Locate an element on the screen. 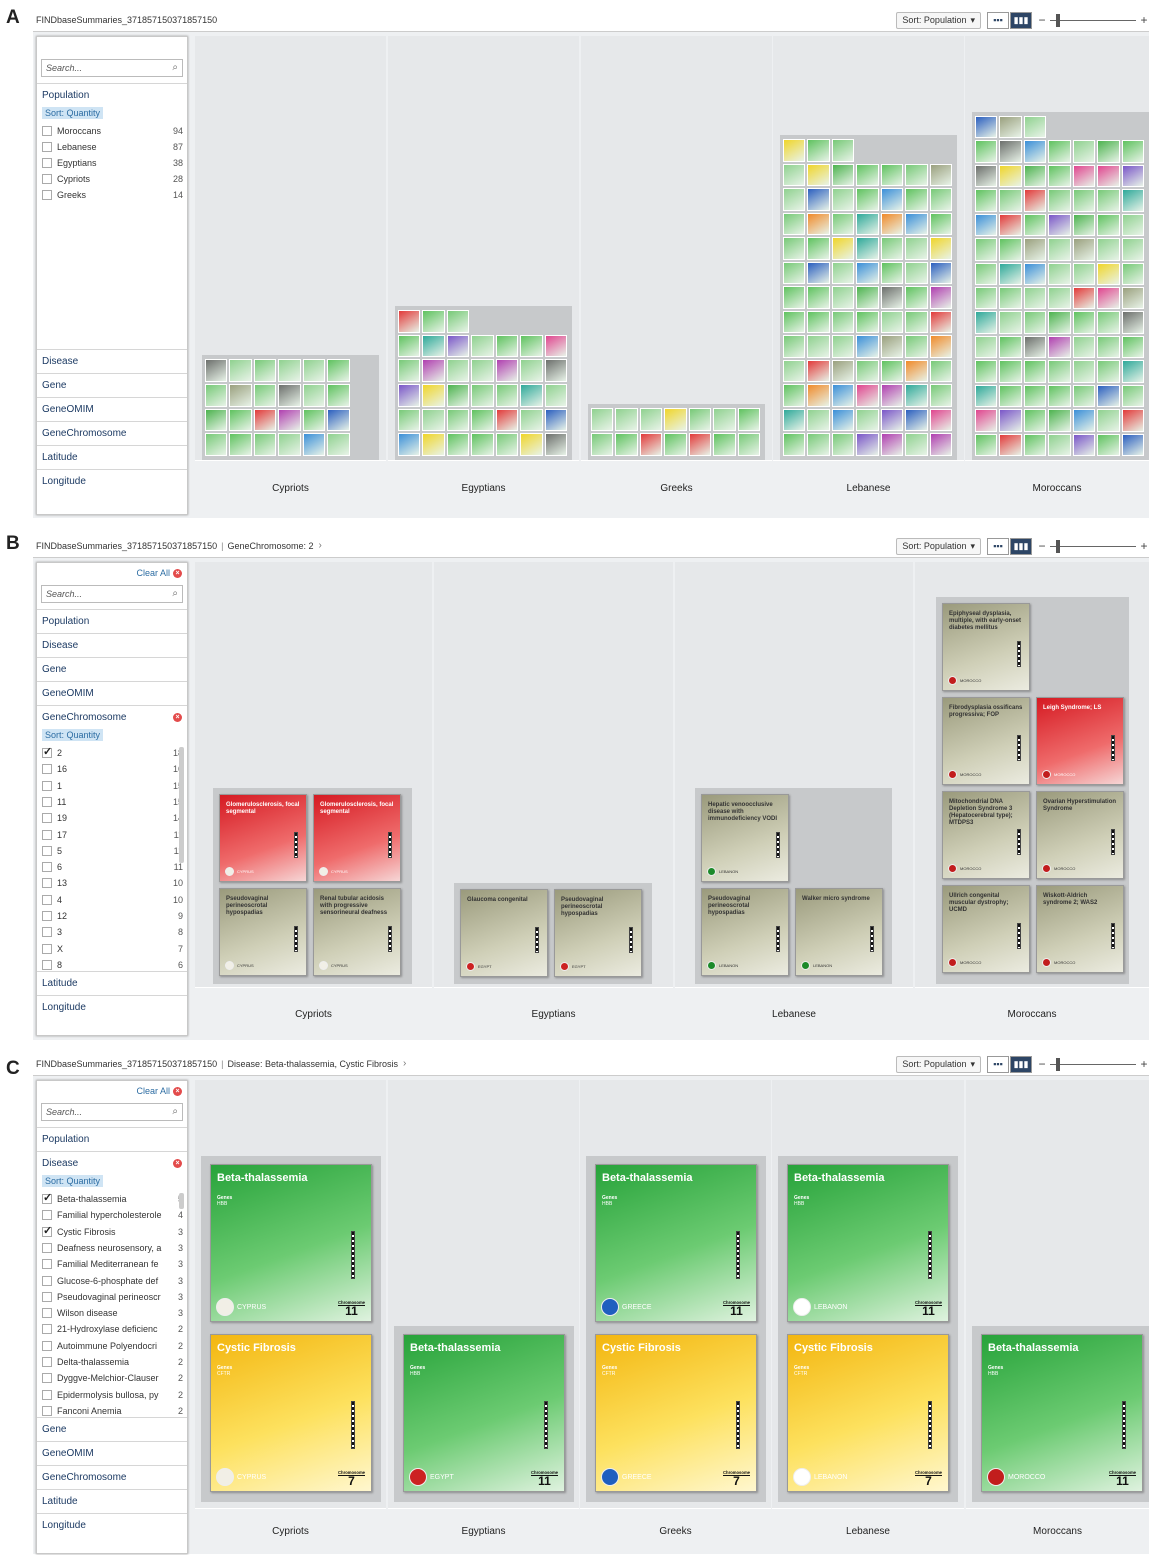 The height and width of the screenshot is (1555, 1149). facet-latitude: Latitude is located at coordinates (112, 983).